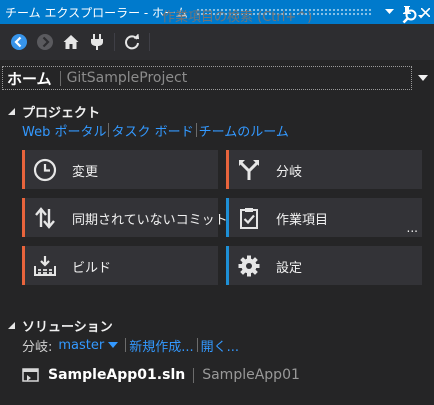 This screenshot has width=434, height=405. I want to click on solution-item: SampleApp01.sln SampleApp01, so click(161, 375).